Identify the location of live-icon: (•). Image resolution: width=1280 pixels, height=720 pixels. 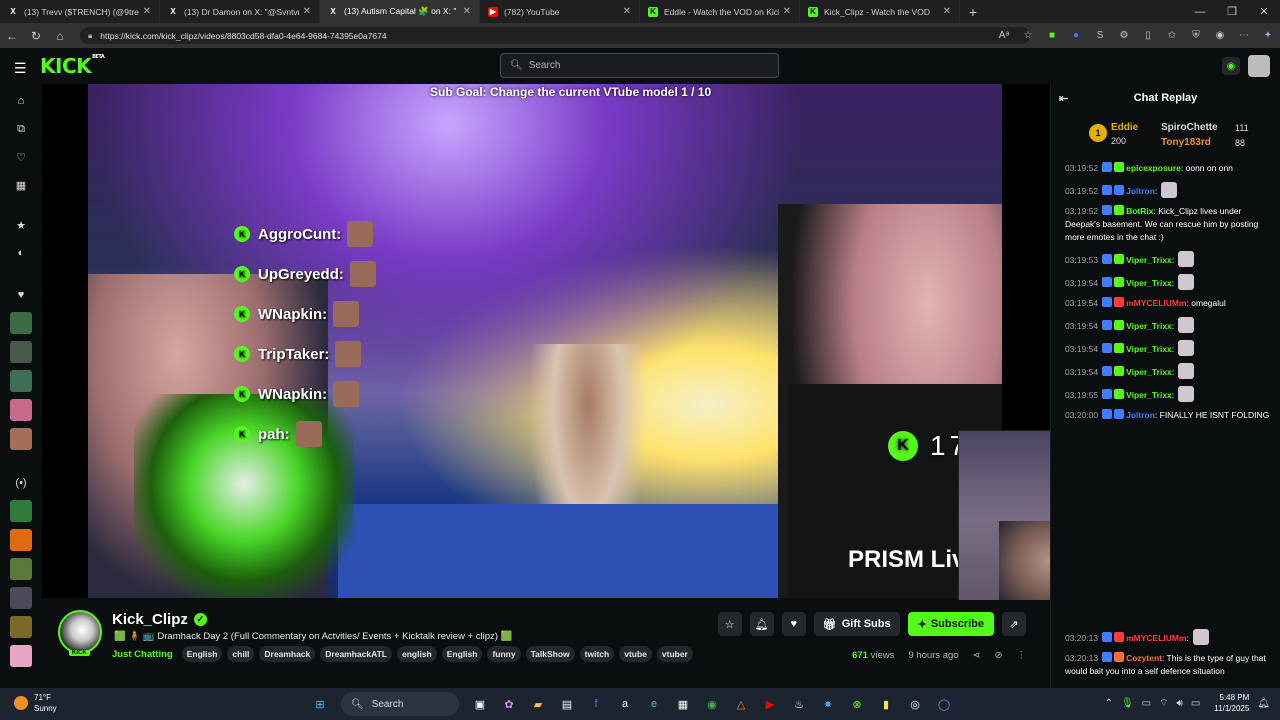
(21, 483).